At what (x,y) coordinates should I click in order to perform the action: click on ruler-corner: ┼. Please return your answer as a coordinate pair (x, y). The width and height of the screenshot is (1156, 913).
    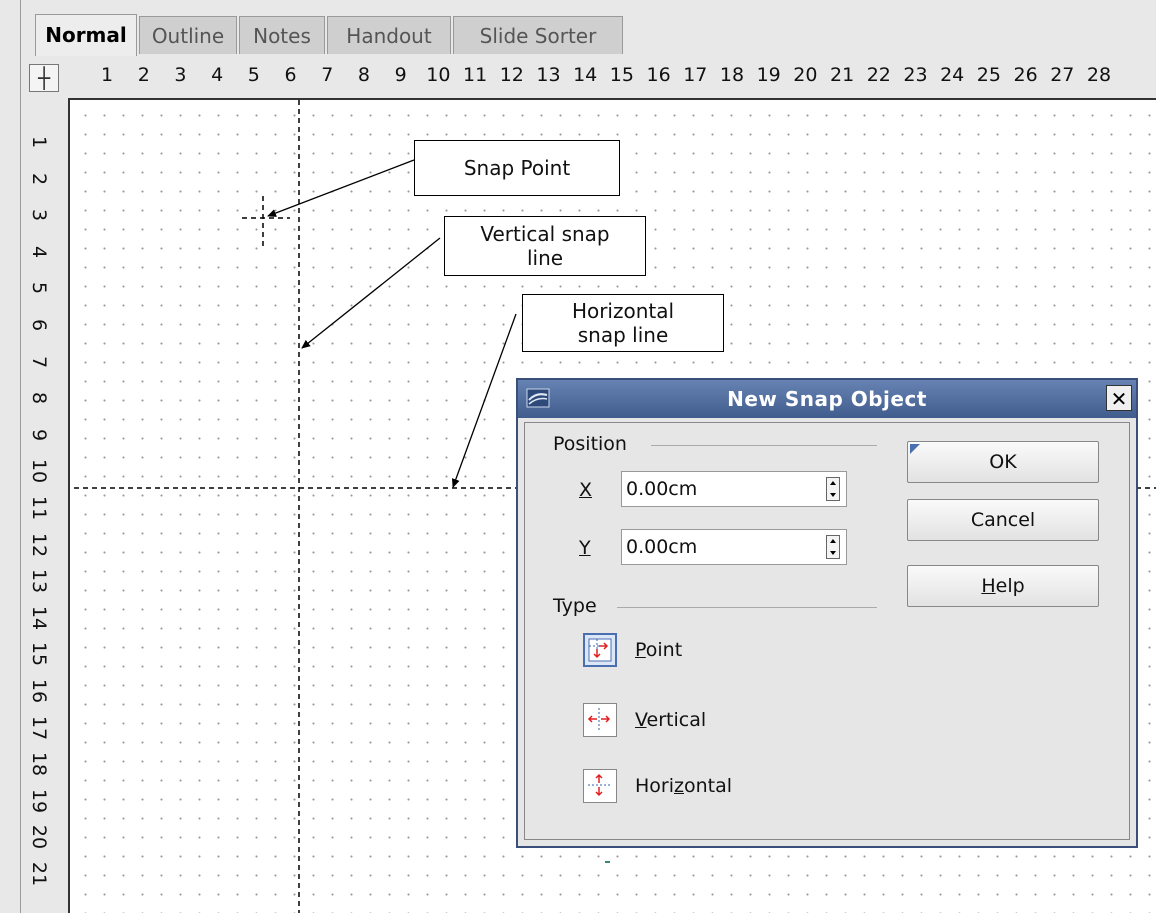
    Looking at the image, I should click on (44, 77).